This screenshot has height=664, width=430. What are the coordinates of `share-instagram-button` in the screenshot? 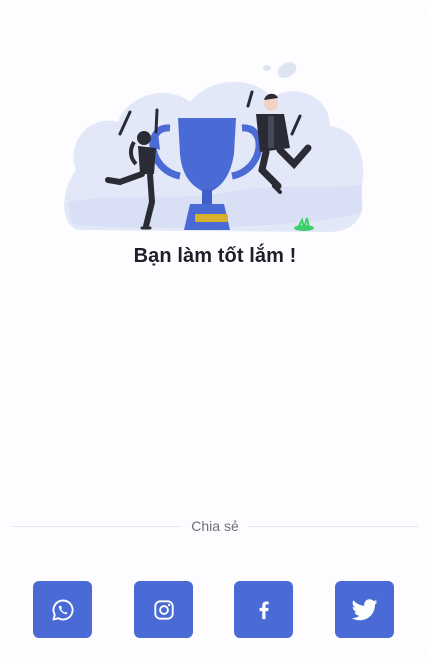 It's located at (163, 609).